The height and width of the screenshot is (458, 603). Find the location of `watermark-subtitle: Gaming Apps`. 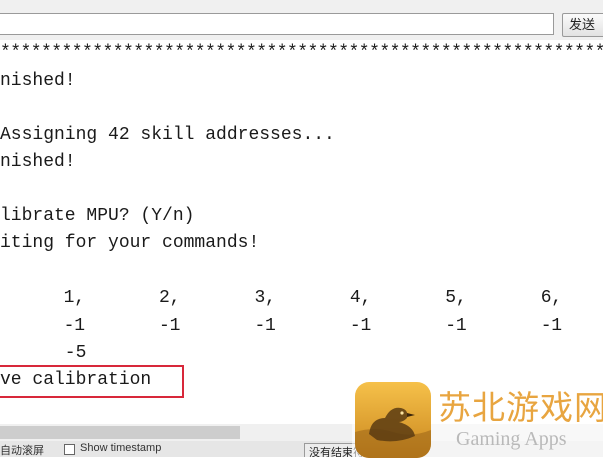

watermark-subtitle: Gaming Apps is located at coordinates (511, 439).